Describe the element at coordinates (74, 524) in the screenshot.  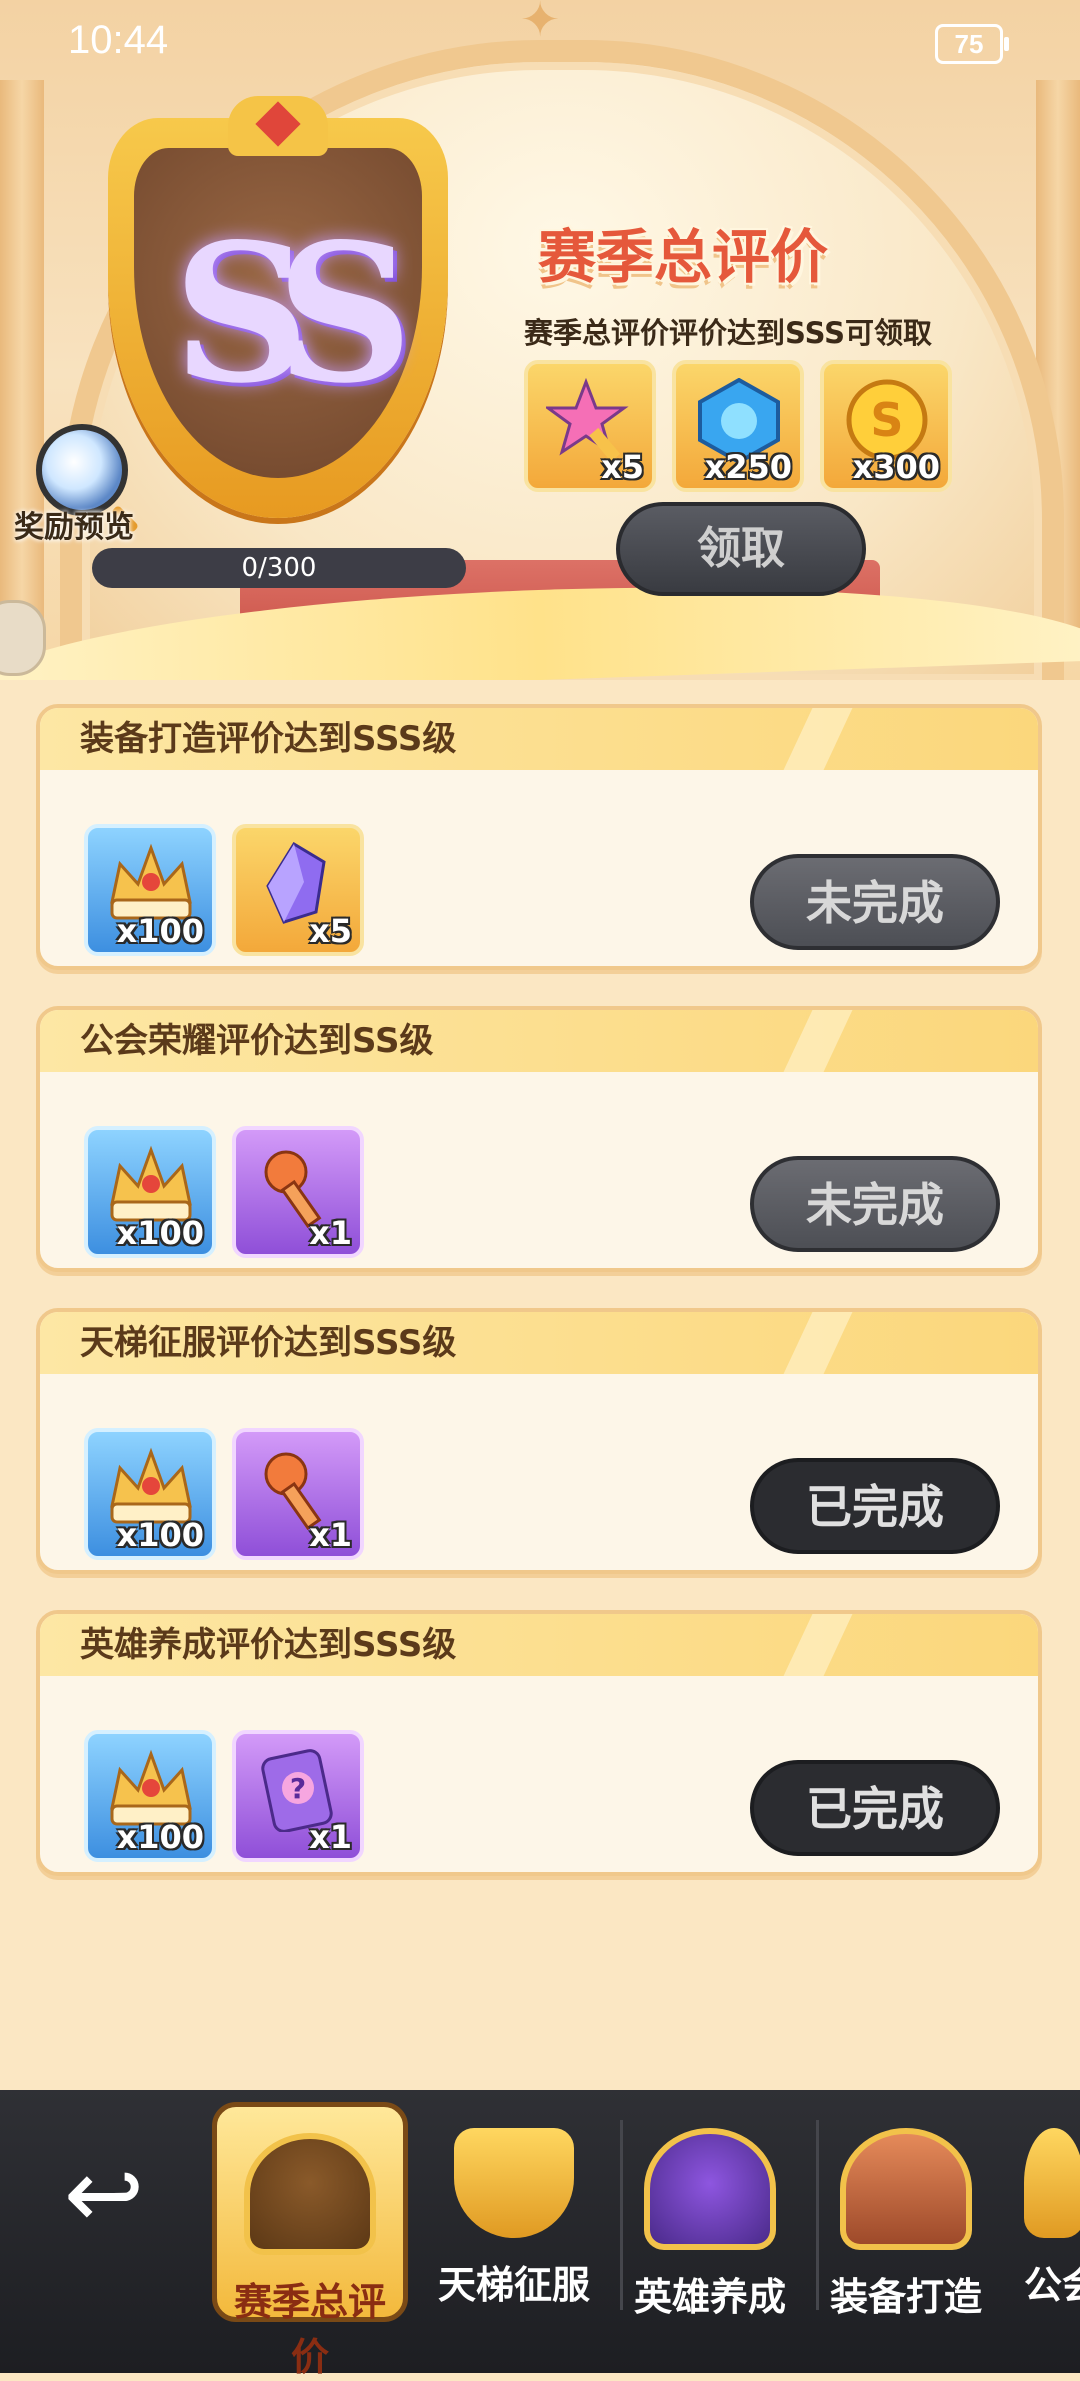
I see `reward-preview-label: 奖励预览` at that location.